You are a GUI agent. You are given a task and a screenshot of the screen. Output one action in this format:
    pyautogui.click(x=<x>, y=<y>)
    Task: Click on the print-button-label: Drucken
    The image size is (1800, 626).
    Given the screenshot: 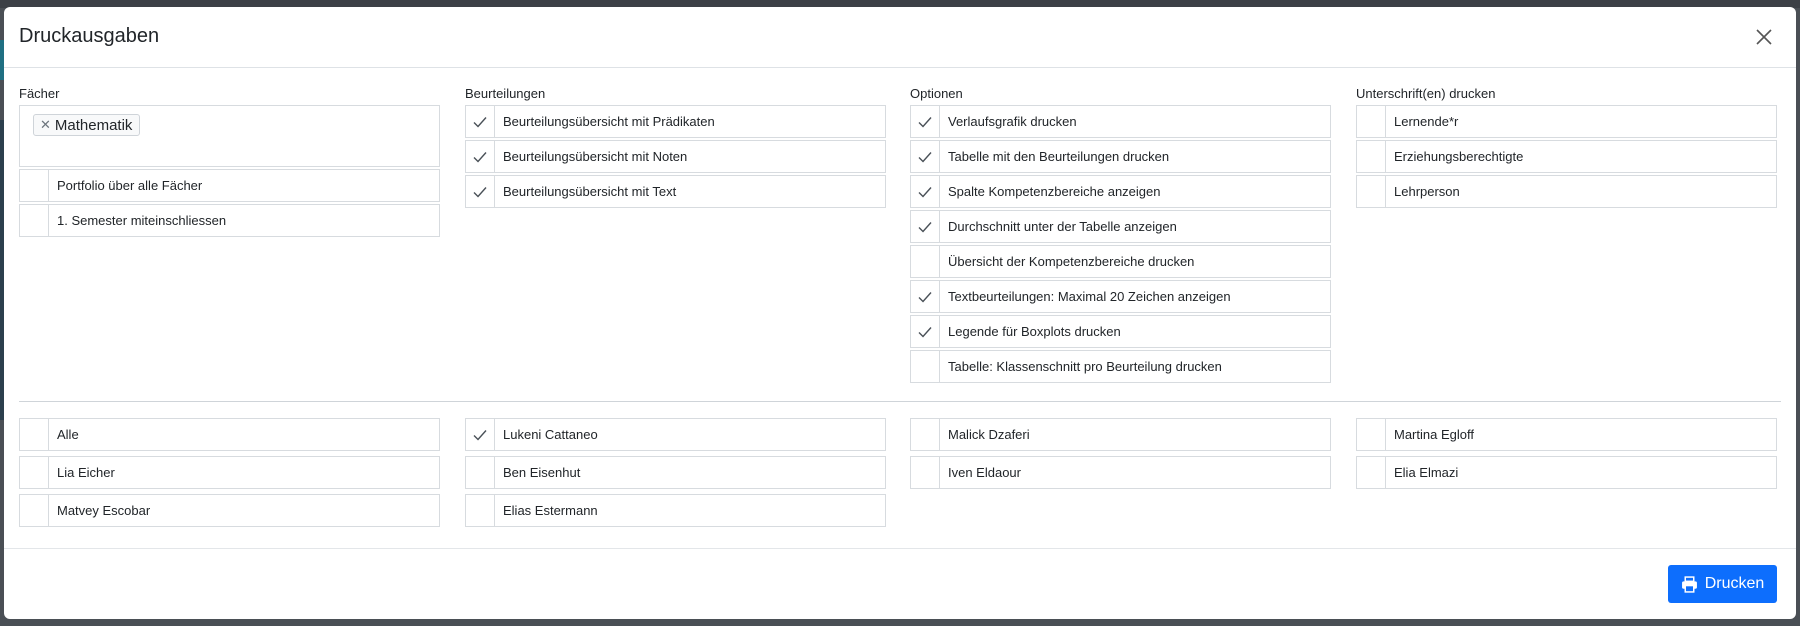 What is the action you would take?
    pyautogui.click(x=1734, y=583)
    